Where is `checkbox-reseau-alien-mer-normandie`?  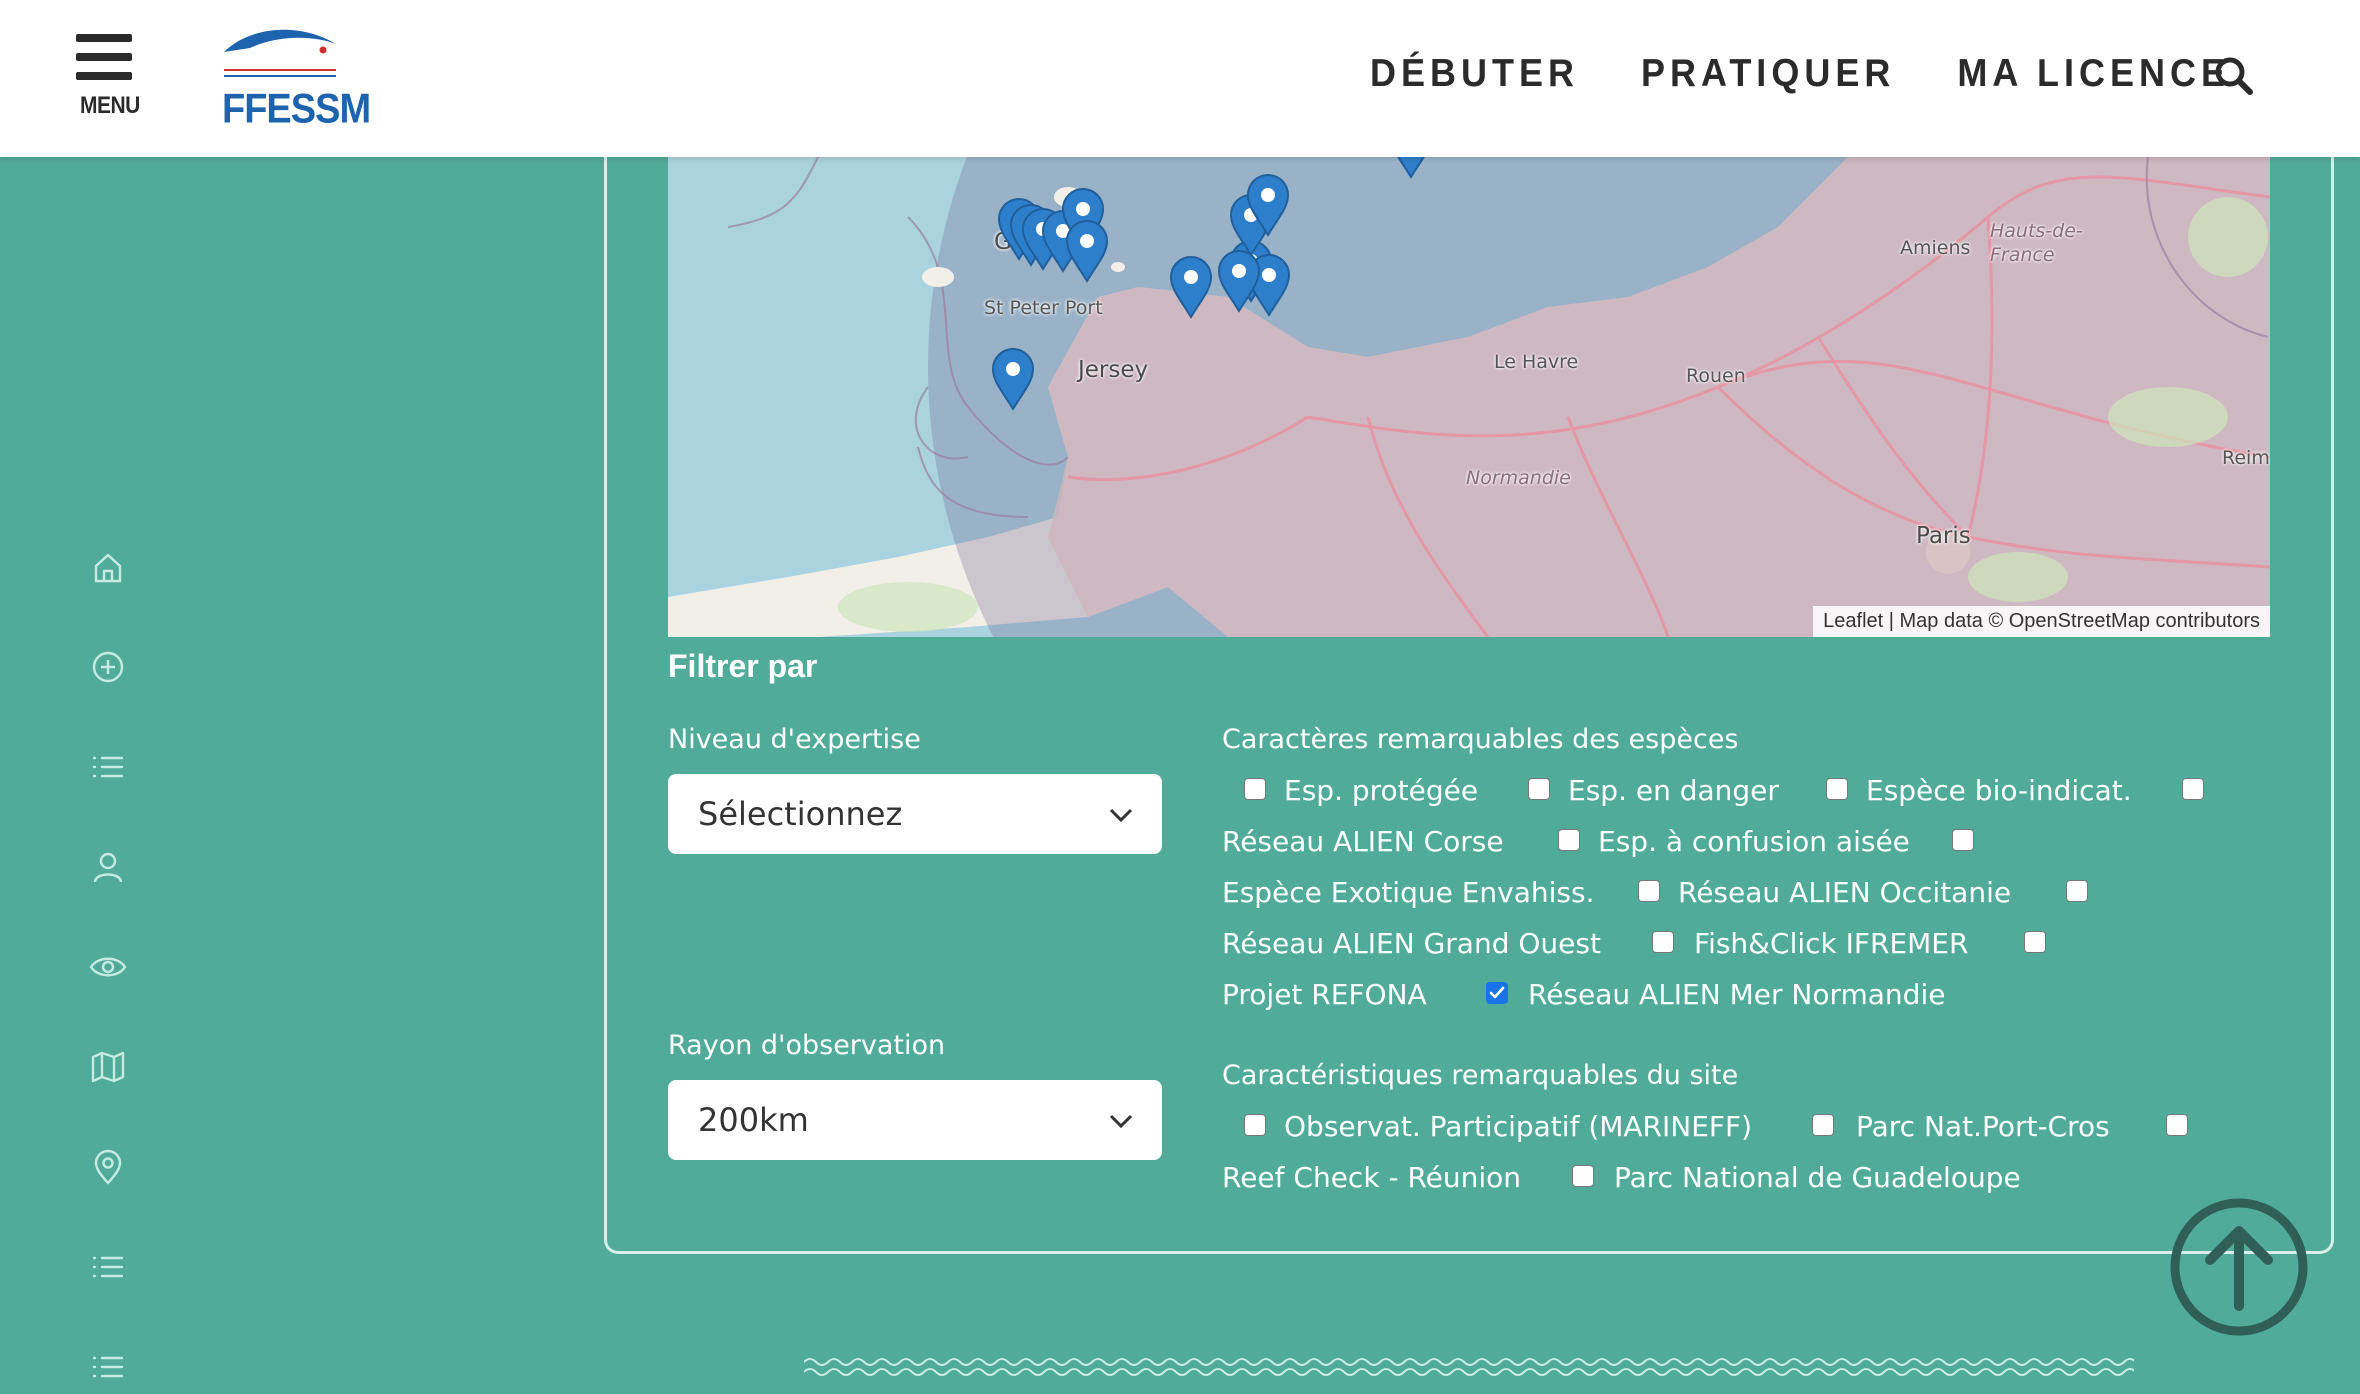
checkbox-reseau-alien-mer-normandie is located at coordinates (1497, 993).